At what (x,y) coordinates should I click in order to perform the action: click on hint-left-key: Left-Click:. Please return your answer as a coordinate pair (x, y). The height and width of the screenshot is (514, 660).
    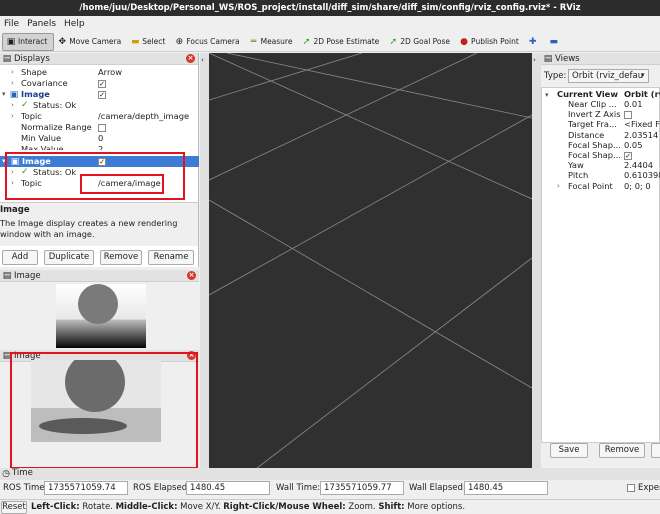
    Looking at the image, I should click on (55, 507).